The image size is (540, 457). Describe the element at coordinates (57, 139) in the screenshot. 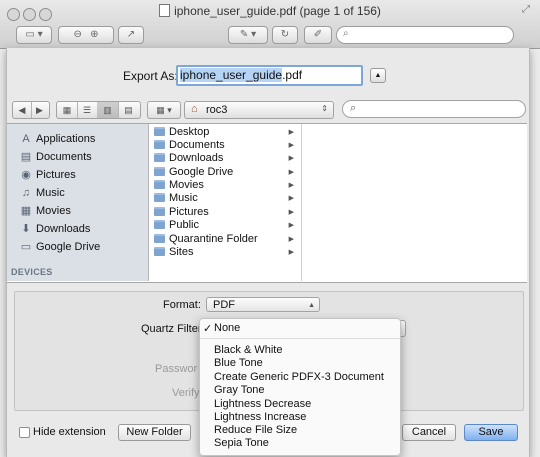

I see `sidebar-item-applications: A Applications` at that location.